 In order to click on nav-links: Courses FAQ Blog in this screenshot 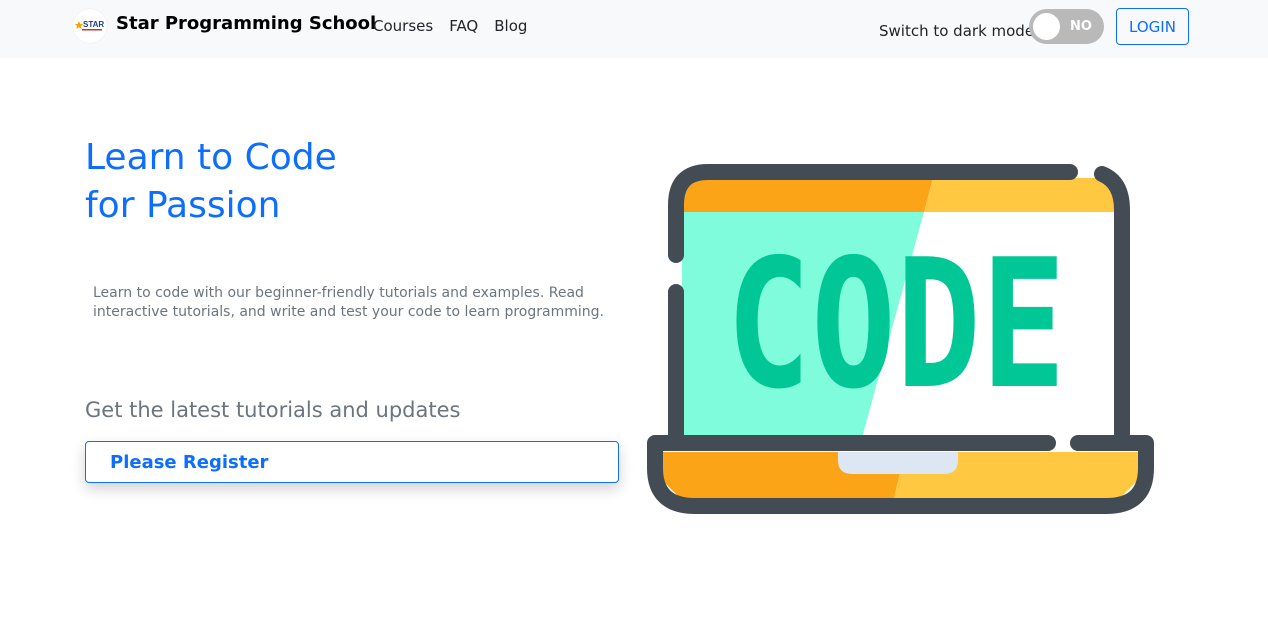, I will do `click(450, 26)`.